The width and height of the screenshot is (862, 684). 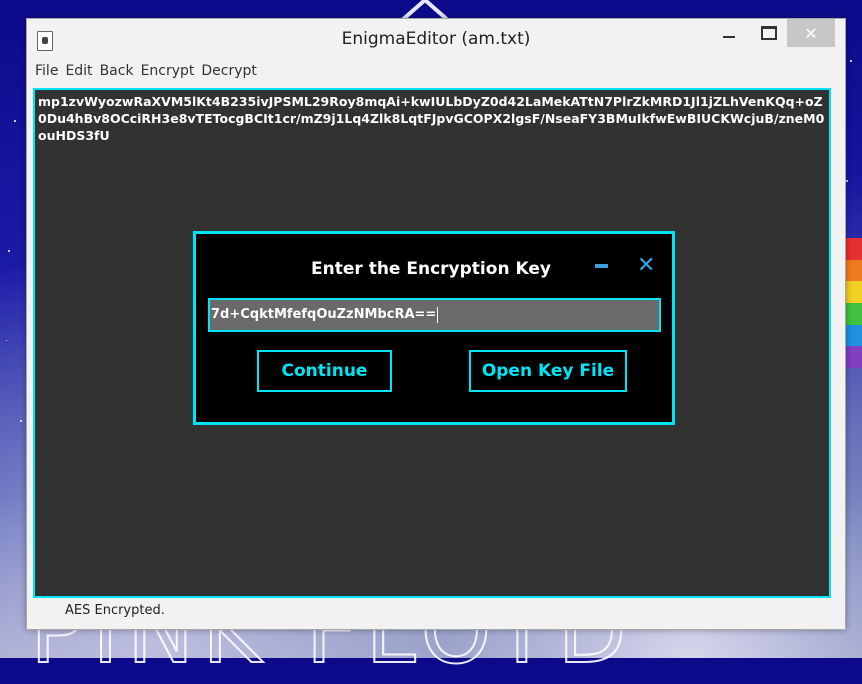 I want to click on dialog-close-icon: ✕, so click(x=646, y=265).